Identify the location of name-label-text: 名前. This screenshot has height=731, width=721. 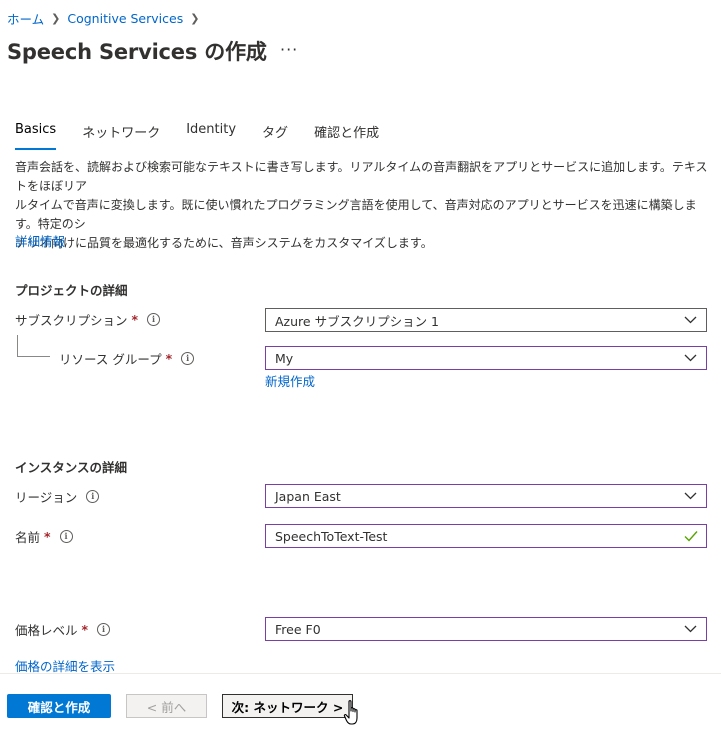
(28, 537).